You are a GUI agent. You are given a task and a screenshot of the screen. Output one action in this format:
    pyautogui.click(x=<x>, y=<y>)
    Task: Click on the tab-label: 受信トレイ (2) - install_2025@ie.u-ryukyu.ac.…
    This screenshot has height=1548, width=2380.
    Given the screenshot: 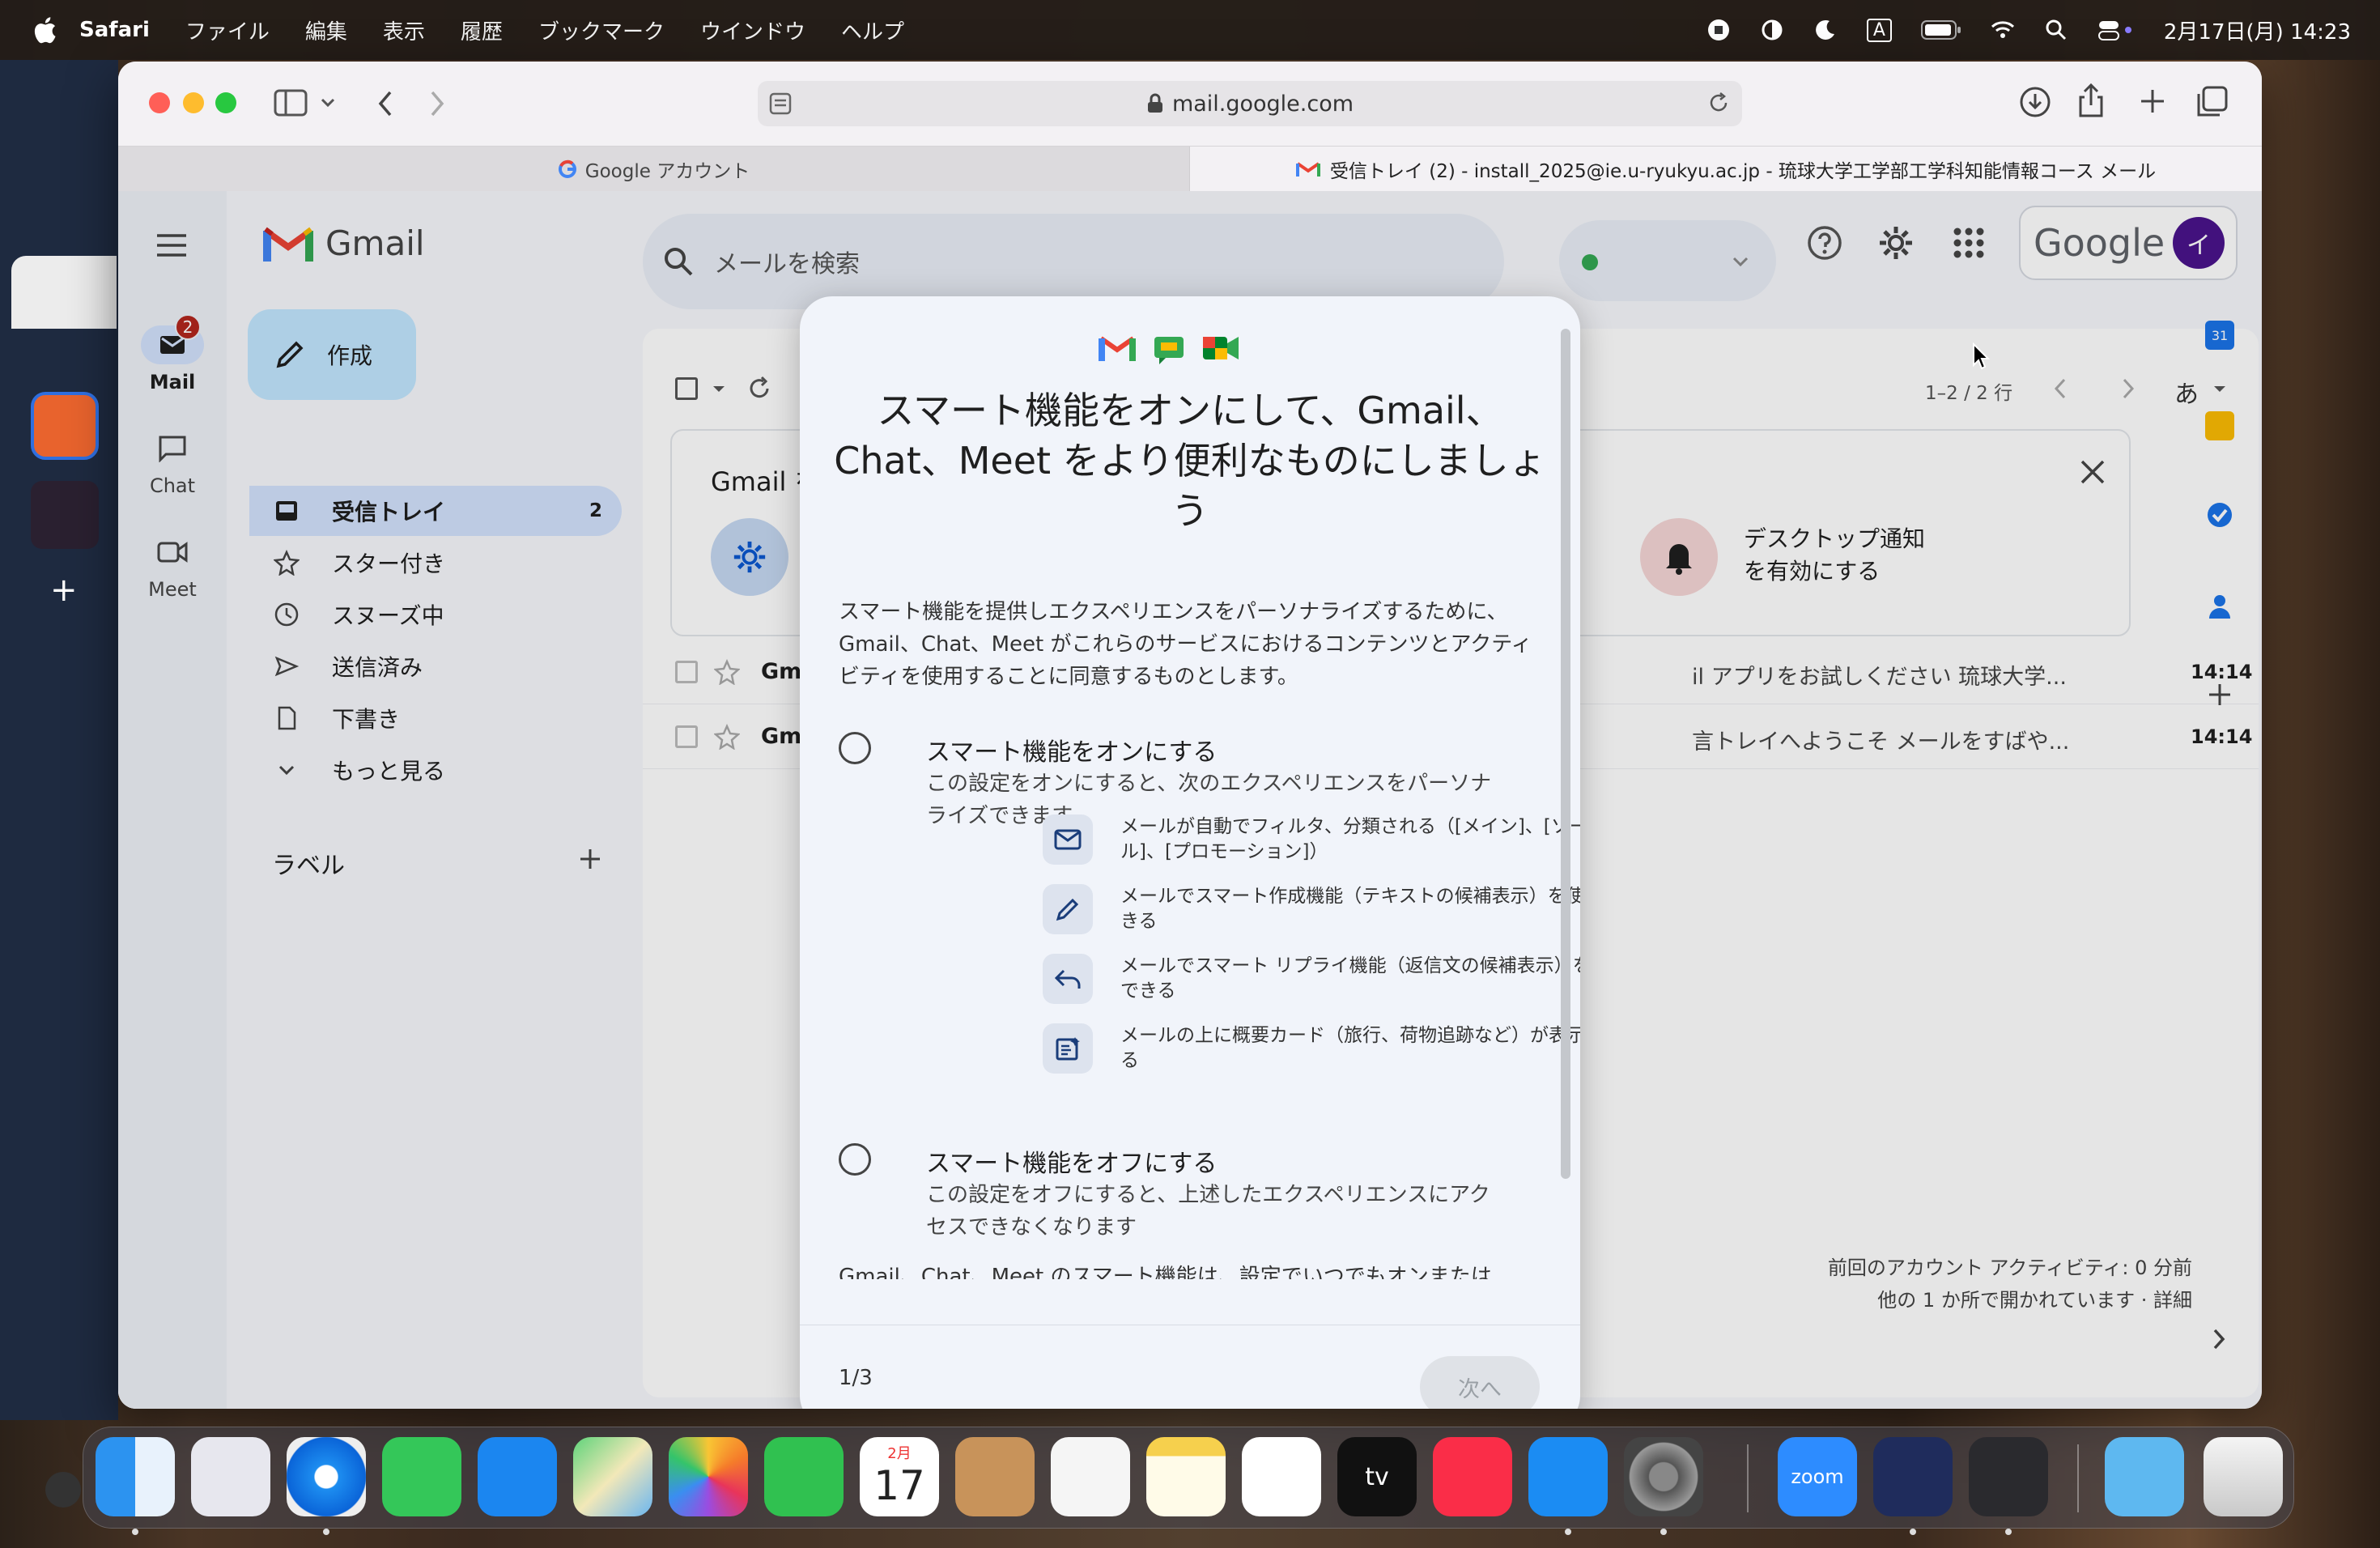 What is the action you would take?
    pyautogui.click(x=1743, y=172)
    